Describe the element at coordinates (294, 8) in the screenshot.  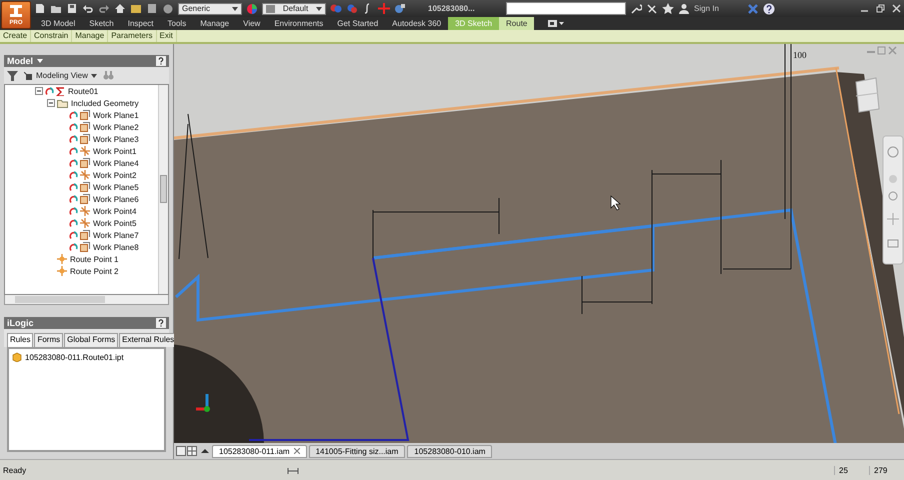
I see `appearance-dropdown: Default` at that location.